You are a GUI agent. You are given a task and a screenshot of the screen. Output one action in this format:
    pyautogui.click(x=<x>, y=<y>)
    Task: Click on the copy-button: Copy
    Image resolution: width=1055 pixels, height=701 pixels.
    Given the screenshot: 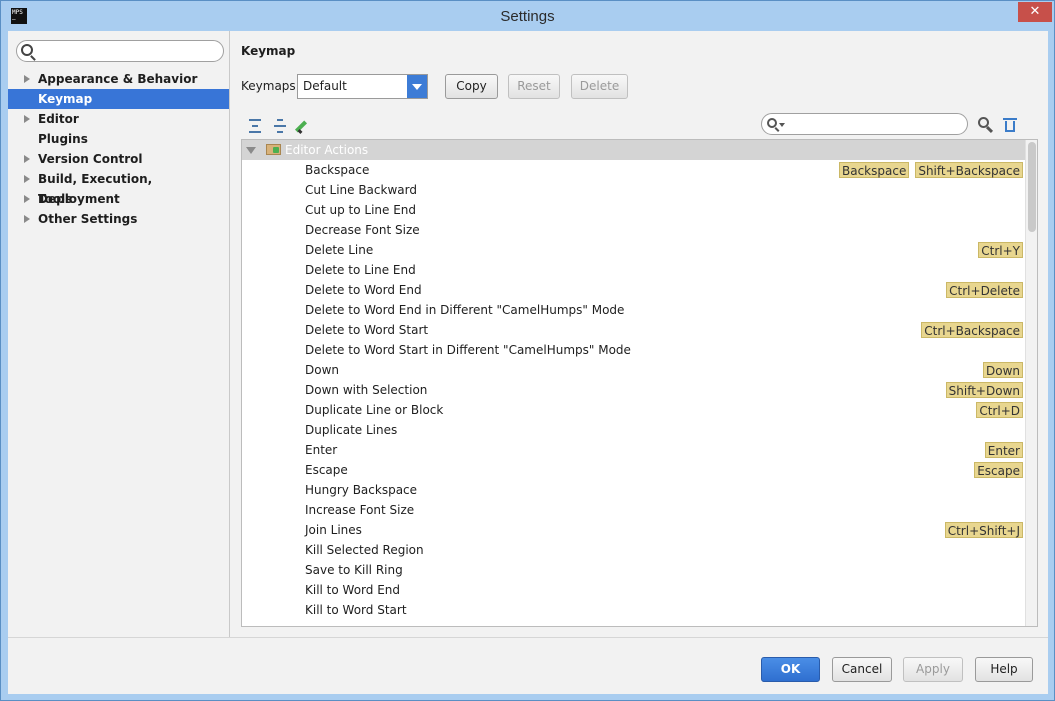 What is the action you would take?
    pyautogui.click(x=471, y=86)
    